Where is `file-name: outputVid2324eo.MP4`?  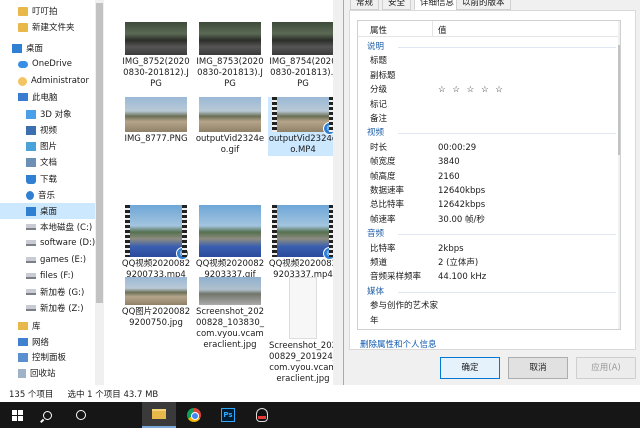
file-name: outputVid2324eo.MP4 is located at coordinates (303, 144).